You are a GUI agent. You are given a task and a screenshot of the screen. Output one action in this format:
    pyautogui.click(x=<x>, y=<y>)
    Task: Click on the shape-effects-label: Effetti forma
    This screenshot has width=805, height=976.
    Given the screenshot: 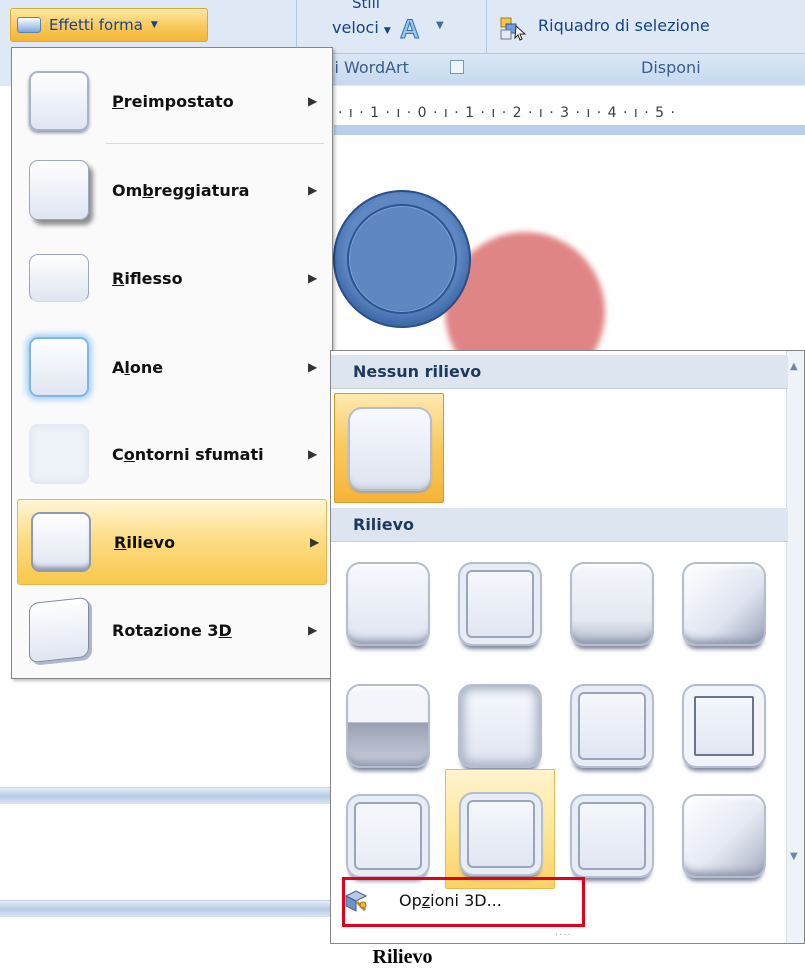 What is the action you would take?
    pyautogui.click(x=96, y=25)
    